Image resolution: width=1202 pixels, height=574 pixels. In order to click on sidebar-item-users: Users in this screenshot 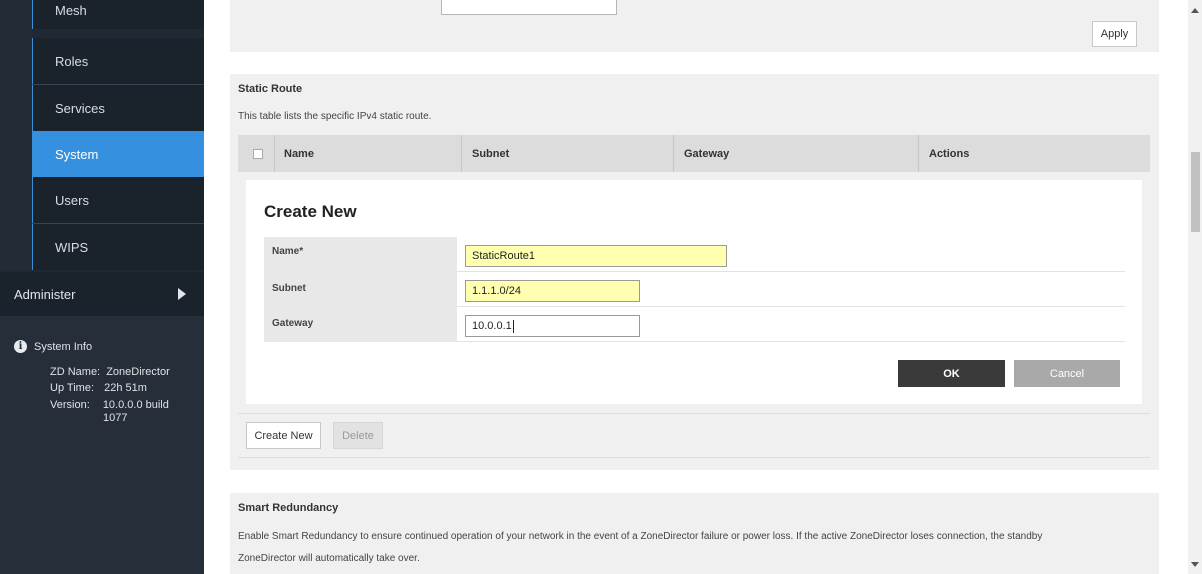, I will do `click(118, 200)`.